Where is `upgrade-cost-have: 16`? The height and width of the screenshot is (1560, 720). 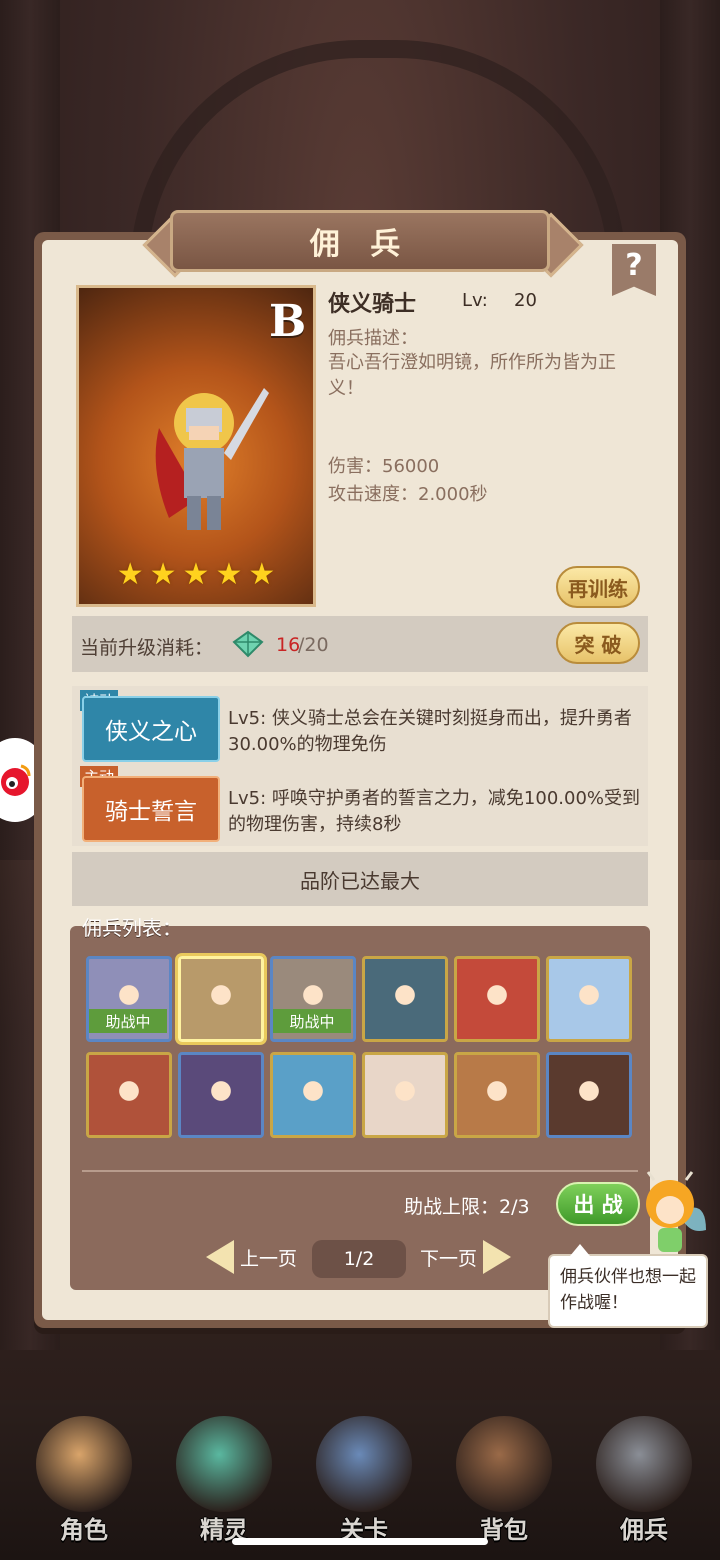
upgrade-cost-have: 16 is located at coordinates (288, 645).